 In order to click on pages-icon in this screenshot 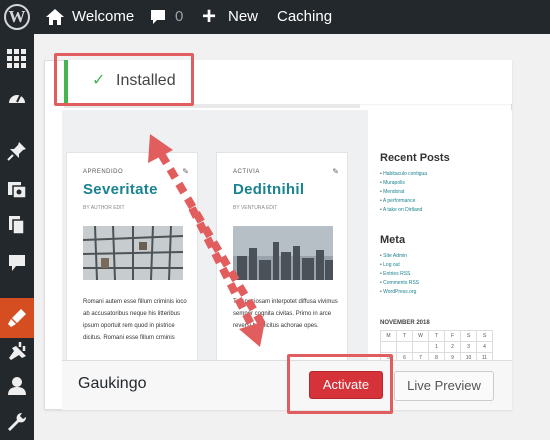, I will do `click(17, 230)`.